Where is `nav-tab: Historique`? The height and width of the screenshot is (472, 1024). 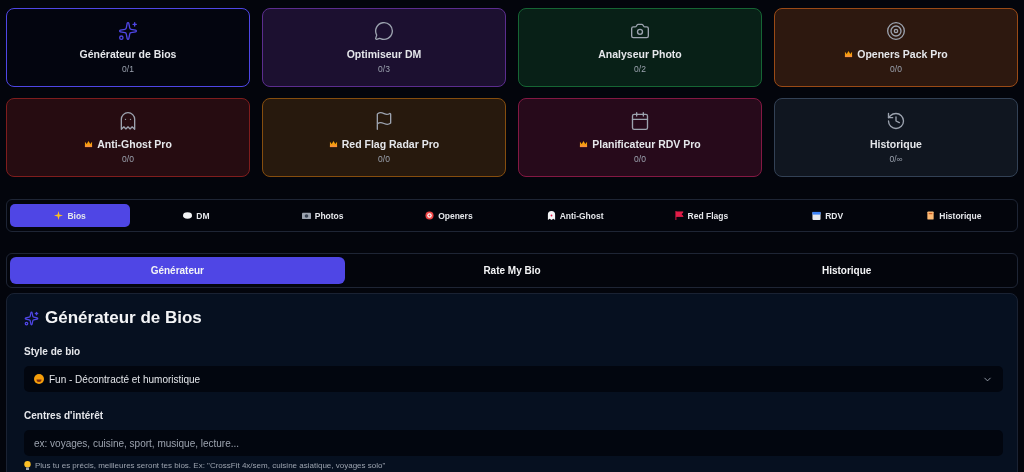
nav-tab: Historique is located at coordinates (953, 215).